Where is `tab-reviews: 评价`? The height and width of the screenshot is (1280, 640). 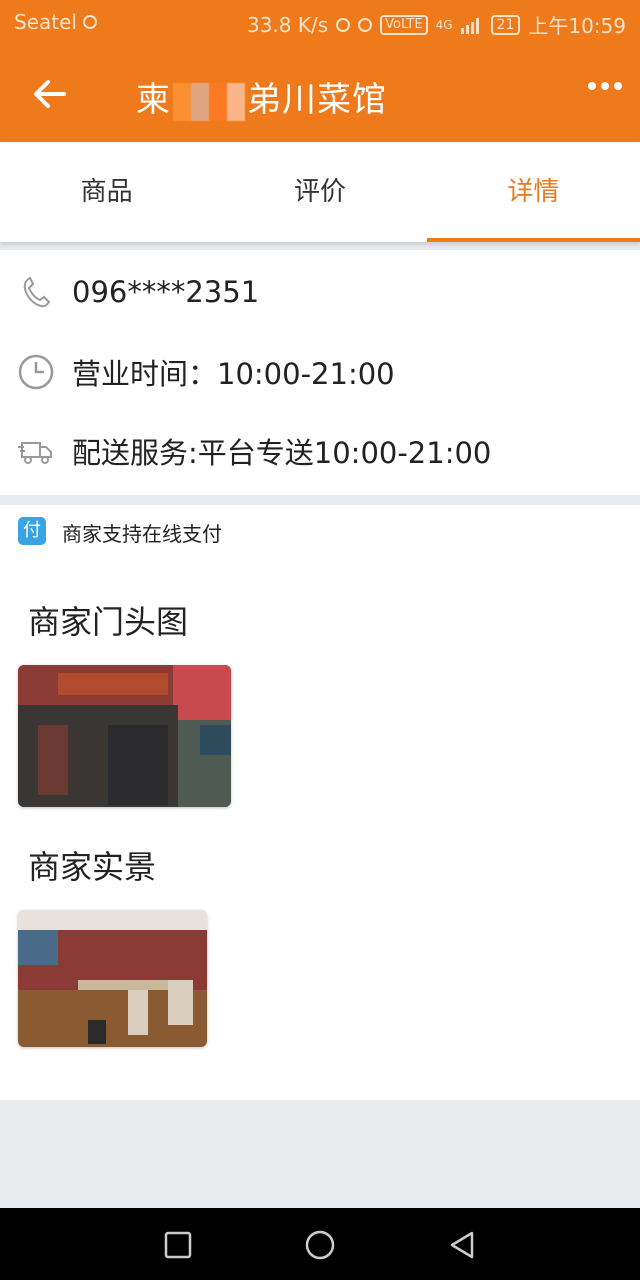
tab-reviews: 评价 is located at coordinates (319, 192).